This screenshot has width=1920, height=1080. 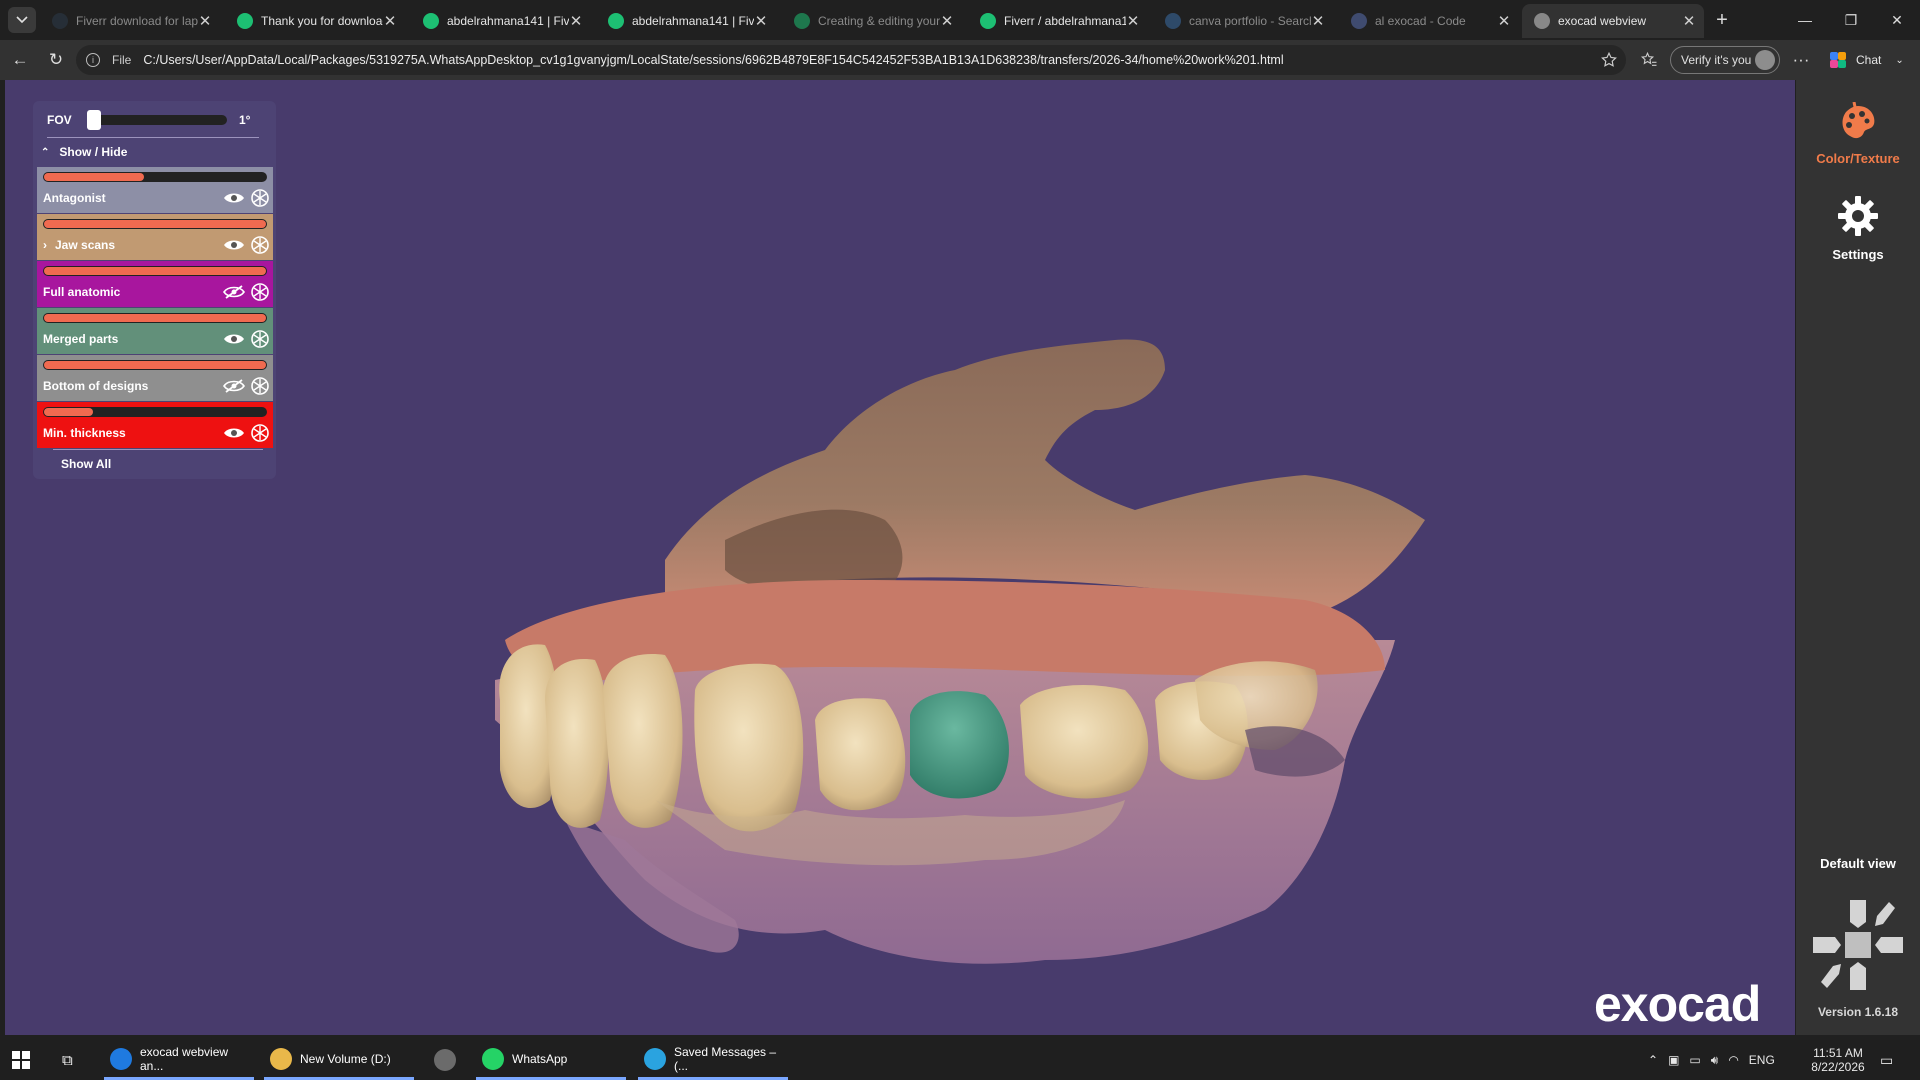 I want to click on layer-label-group: Merged parts, so click(x=80, y=339).